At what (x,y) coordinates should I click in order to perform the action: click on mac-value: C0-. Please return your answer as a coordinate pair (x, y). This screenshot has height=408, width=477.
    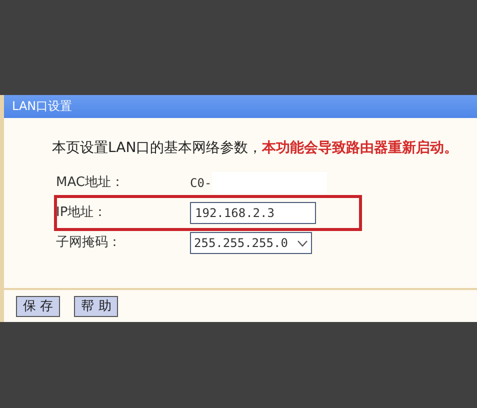
    Looking at the image, I should click on (201, 183).